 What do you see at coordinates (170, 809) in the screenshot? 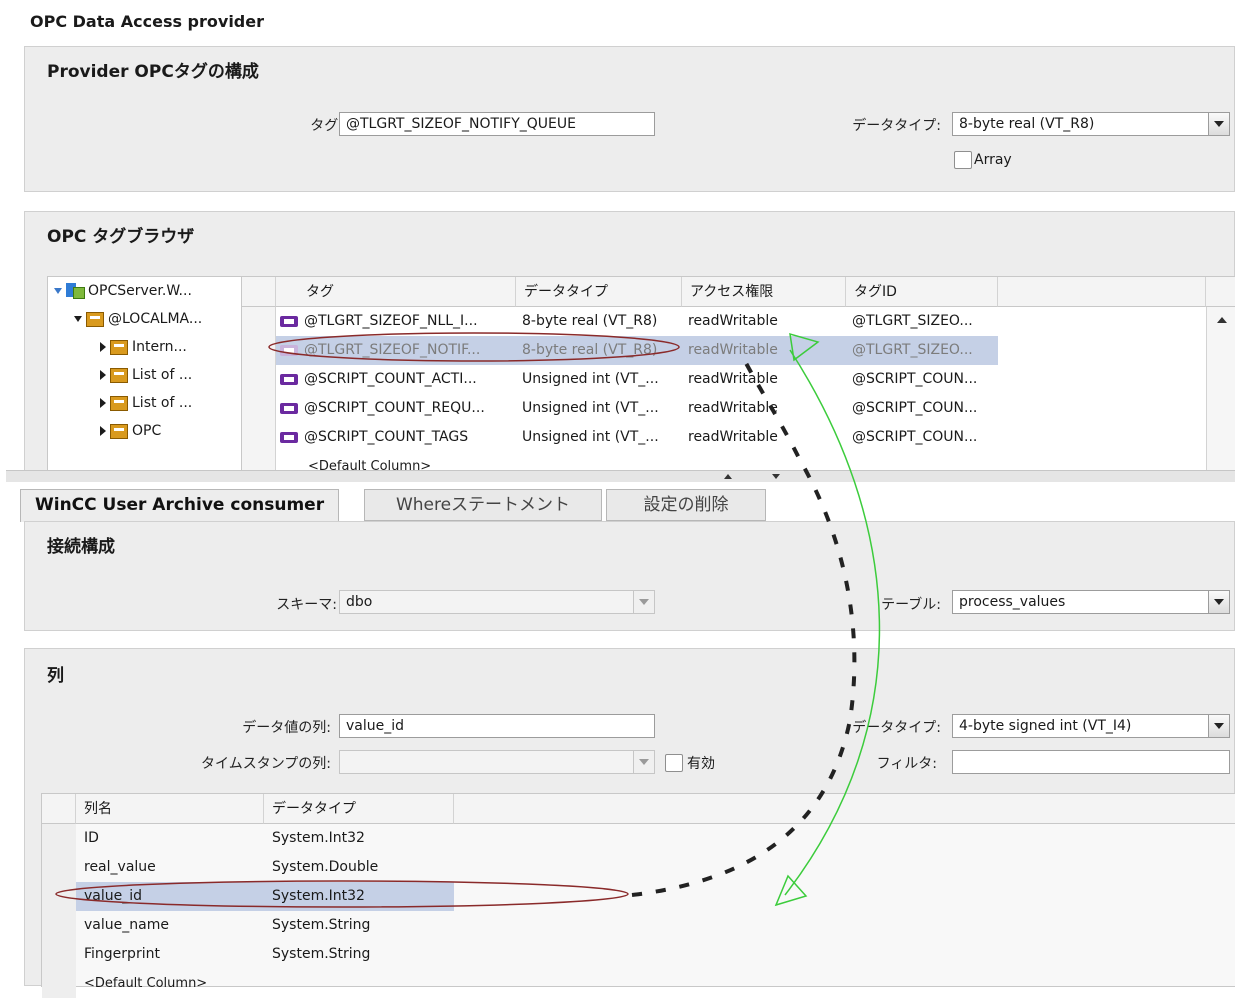
I see `grid-header-column-name: 列名` at bounding box center [170, 809].